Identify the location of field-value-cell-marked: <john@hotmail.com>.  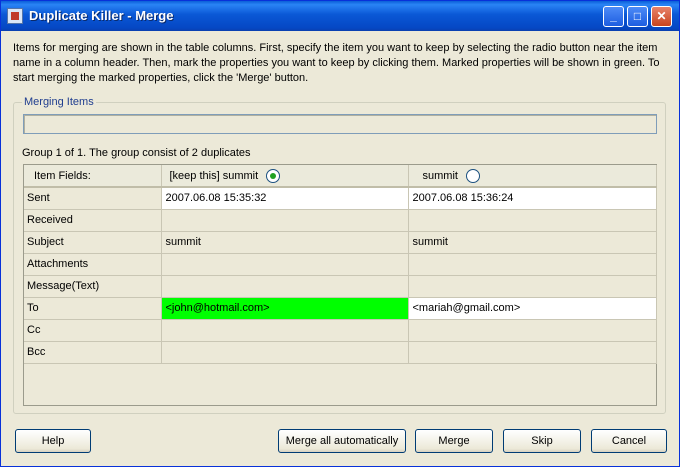
(285, 308).